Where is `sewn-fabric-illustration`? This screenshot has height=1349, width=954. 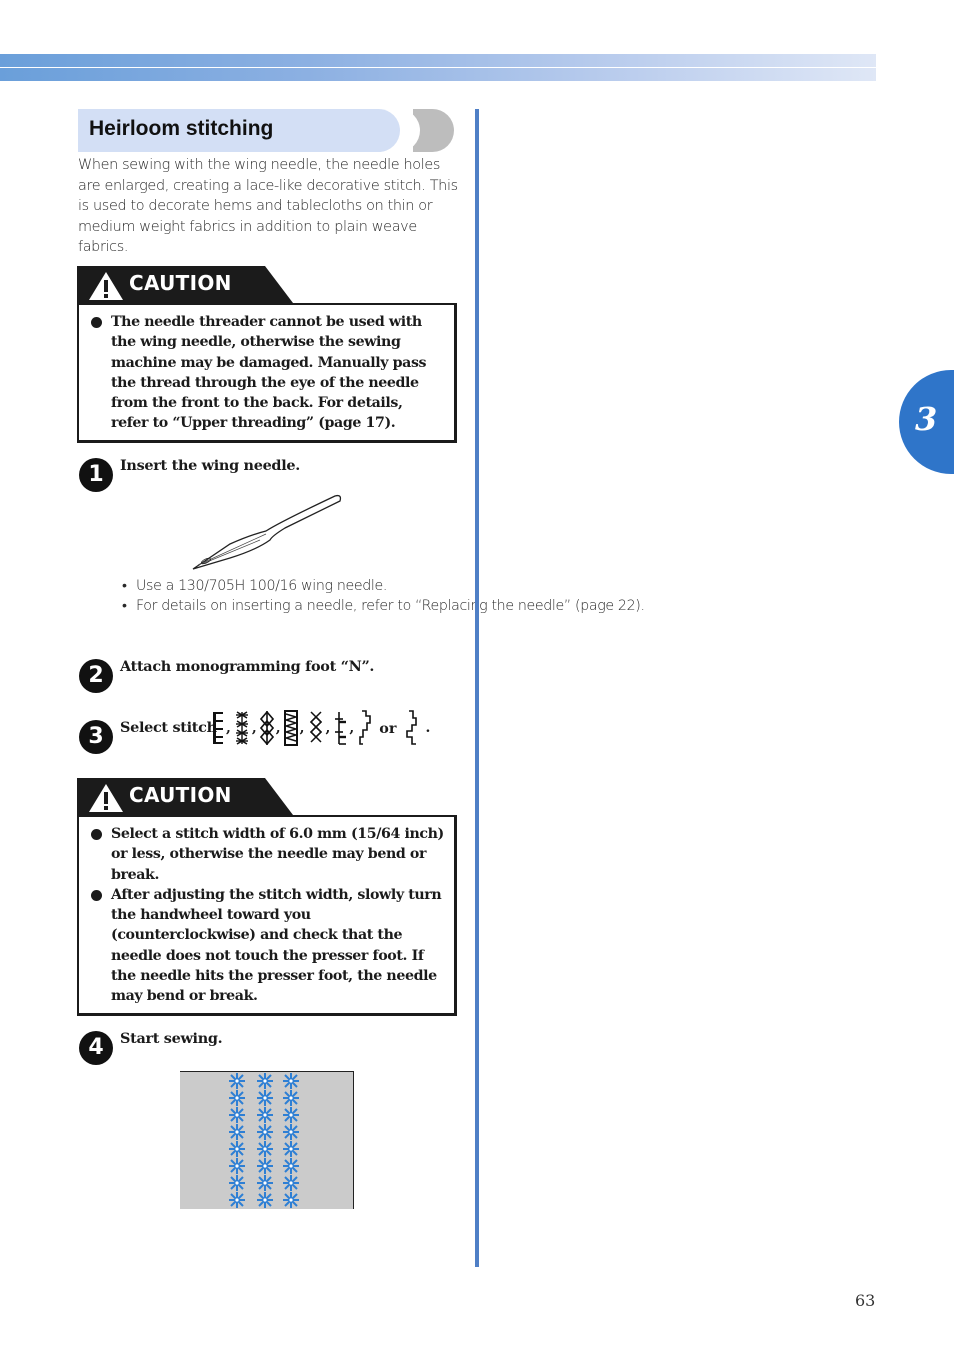 sewn-fabric-illustration is located at coordinates (267, 1140).